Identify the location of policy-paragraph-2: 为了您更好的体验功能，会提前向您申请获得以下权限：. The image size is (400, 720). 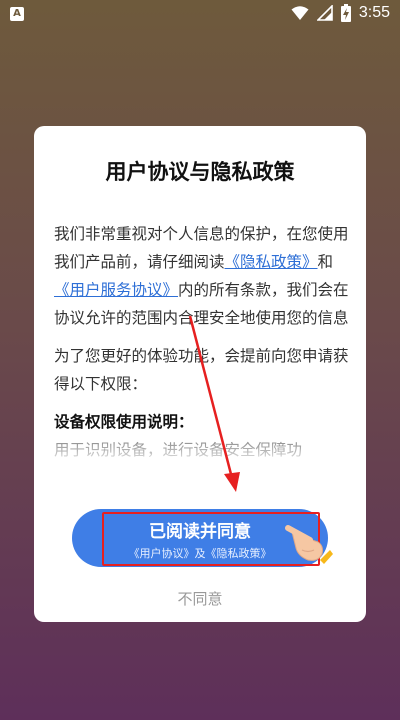
(201, 370).